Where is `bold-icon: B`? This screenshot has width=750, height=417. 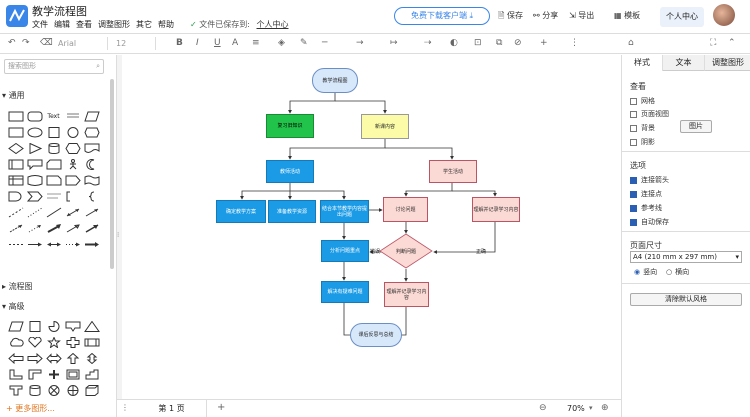 bold-icon: B is located at coordinates (179, 43).